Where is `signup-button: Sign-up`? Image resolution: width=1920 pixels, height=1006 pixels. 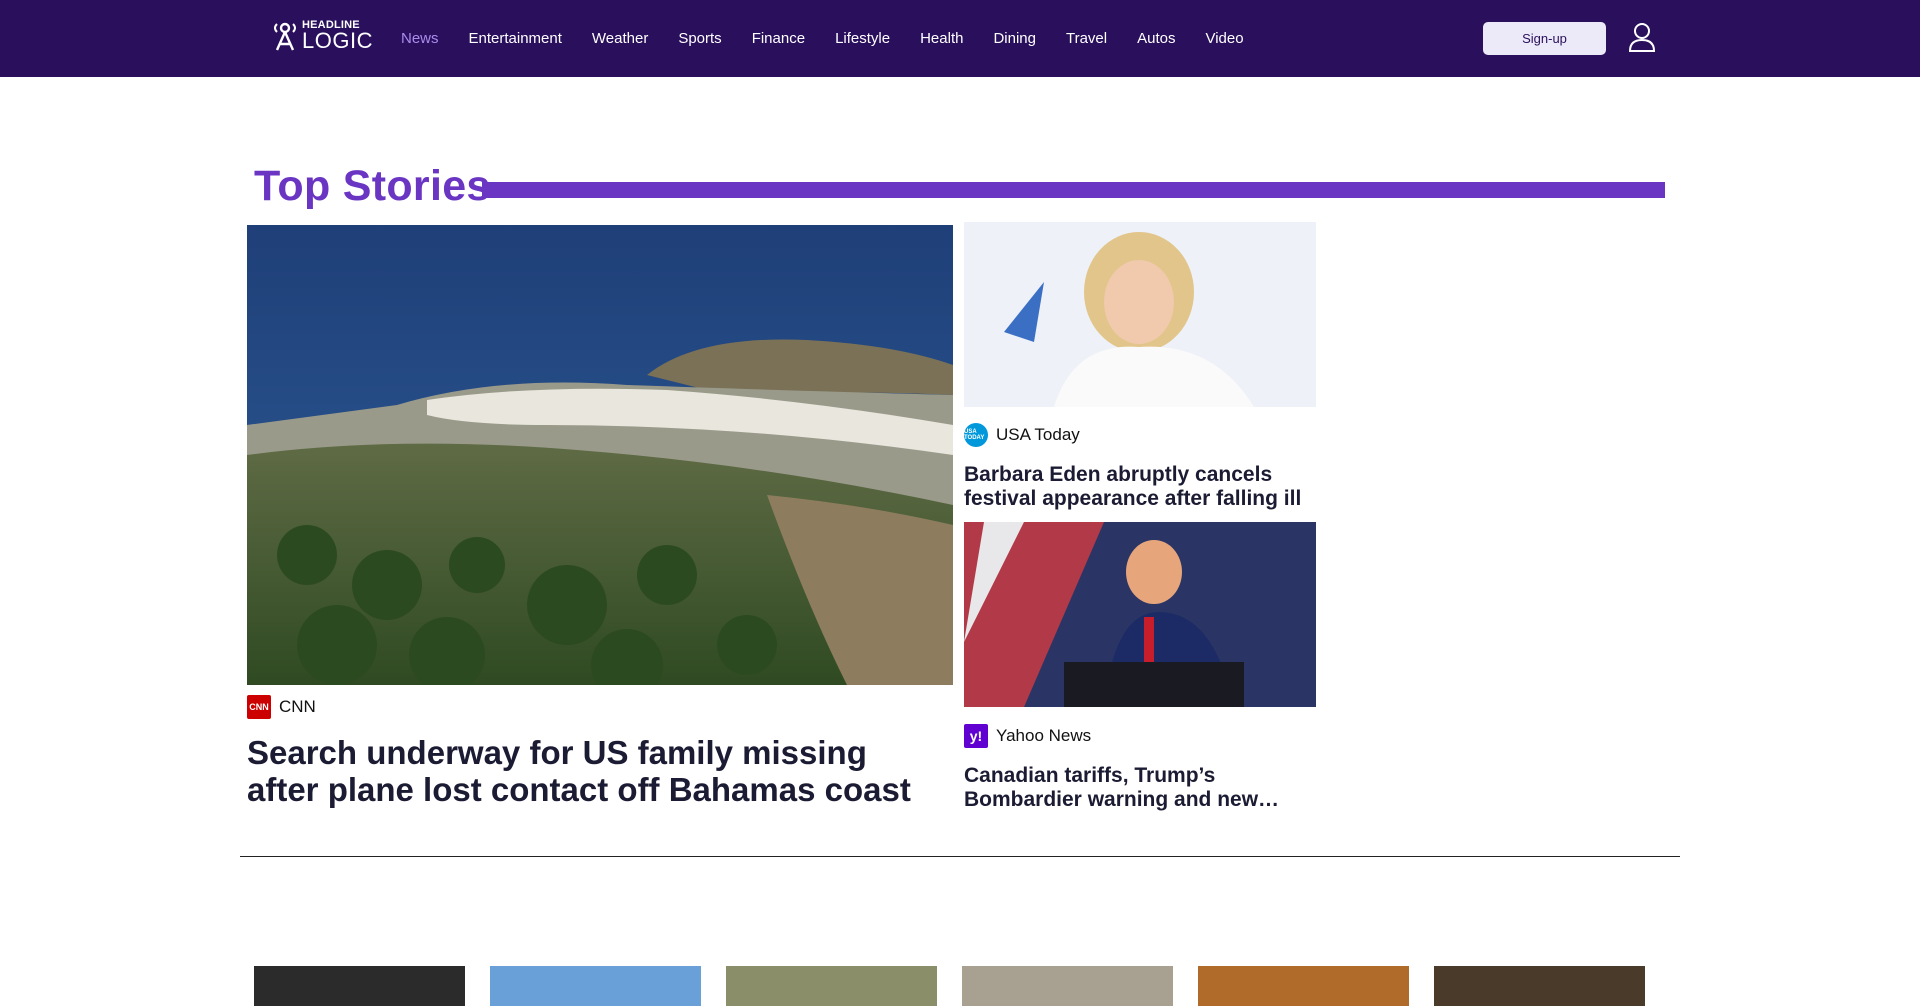
signup-button: Sign-up is located at coordinates (1544, 38).